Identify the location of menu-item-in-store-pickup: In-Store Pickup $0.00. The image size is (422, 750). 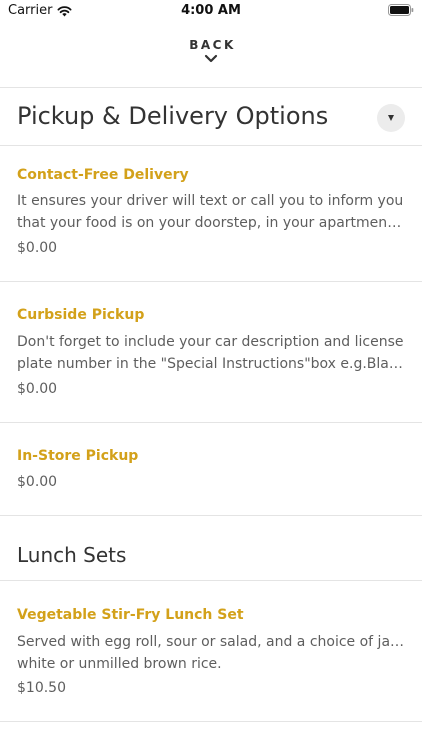
(211, 469).